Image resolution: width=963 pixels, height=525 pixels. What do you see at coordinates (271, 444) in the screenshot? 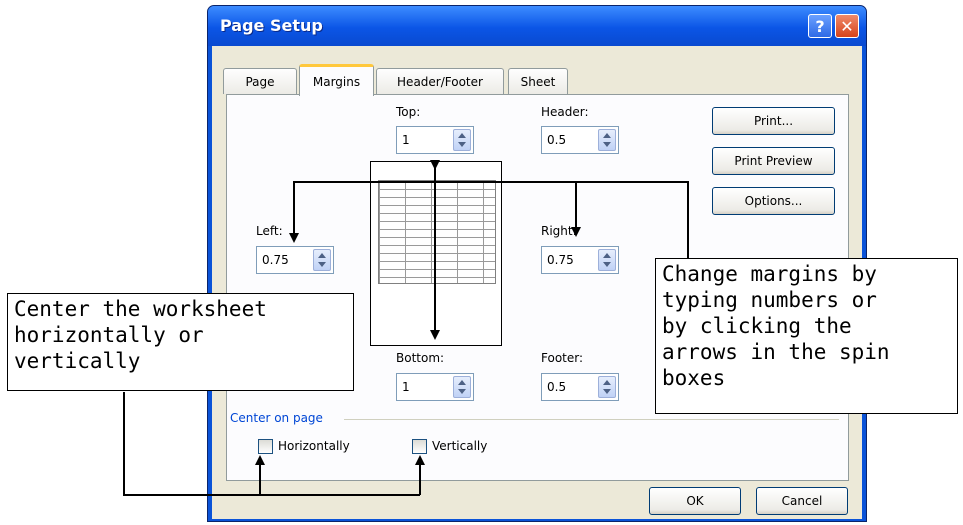
I see `center-connector-line` at bounding box center [271, 444].